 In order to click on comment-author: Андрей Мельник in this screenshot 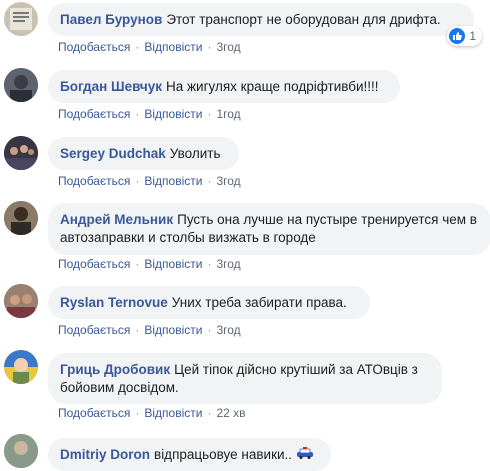, I will do `click(116, 219)`.